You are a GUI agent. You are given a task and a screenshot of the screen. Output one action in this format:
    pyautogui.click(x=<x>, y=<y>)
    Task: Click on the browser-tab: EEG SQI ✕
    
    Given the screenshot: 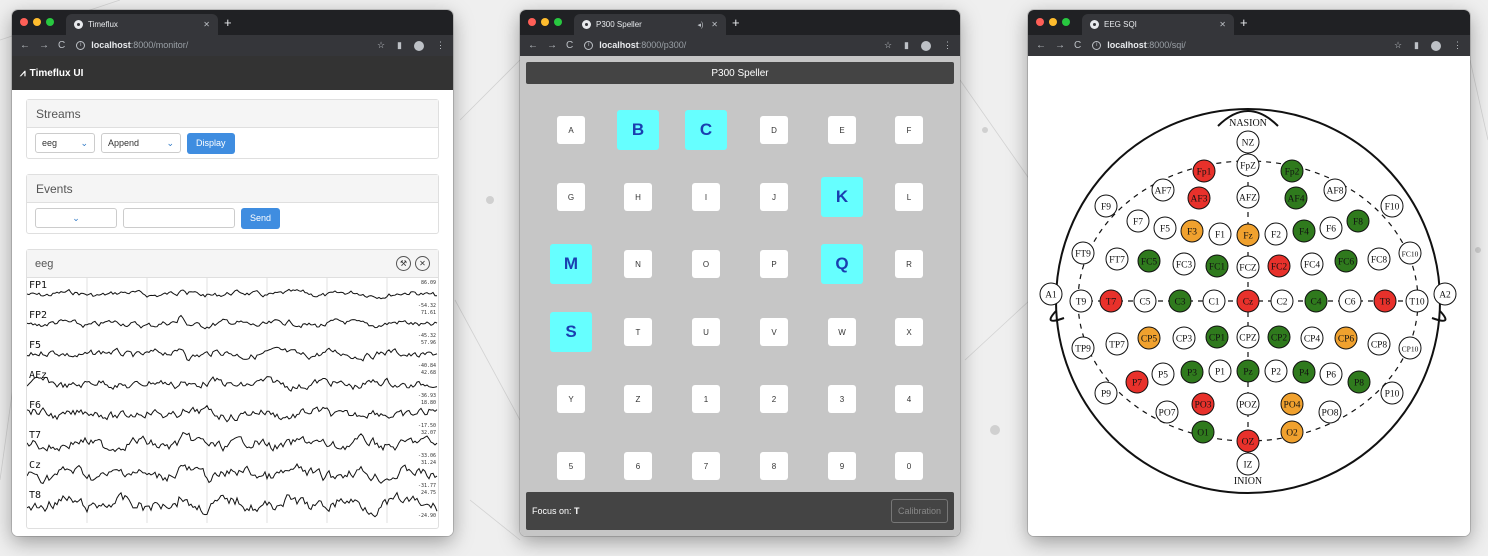 What is the action you would take?
    pyautogui.click(x=1158, y=24)
    